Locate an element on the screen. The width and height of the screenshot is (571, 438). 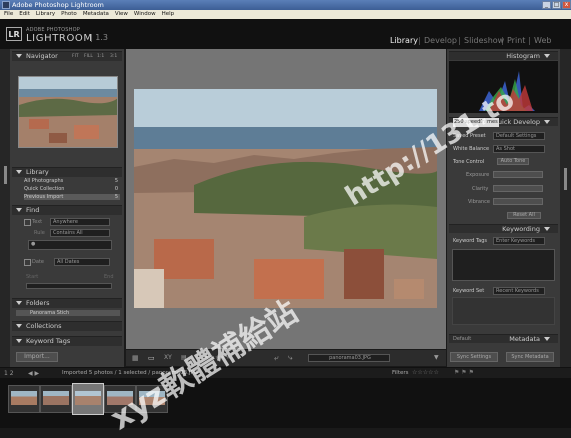
find-header: Find is located at coordinates (67, 210).